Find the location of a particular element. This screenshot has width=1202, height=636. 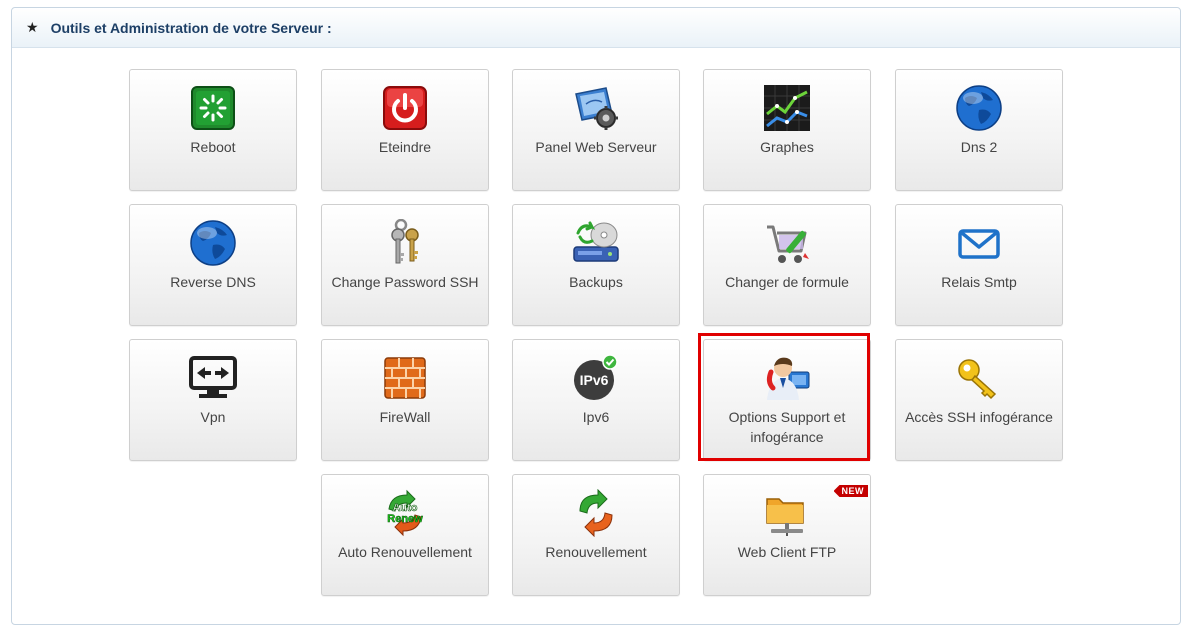

auto-renew-icon: Auto Renew is located at coordinates (405, 513).